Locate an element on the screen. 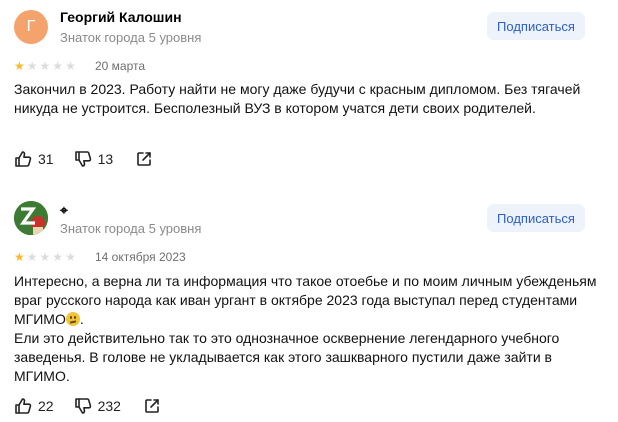 The width and height of the screenshot is (618, 422). avatar-letter: Г is located at coordinates (31, 26).